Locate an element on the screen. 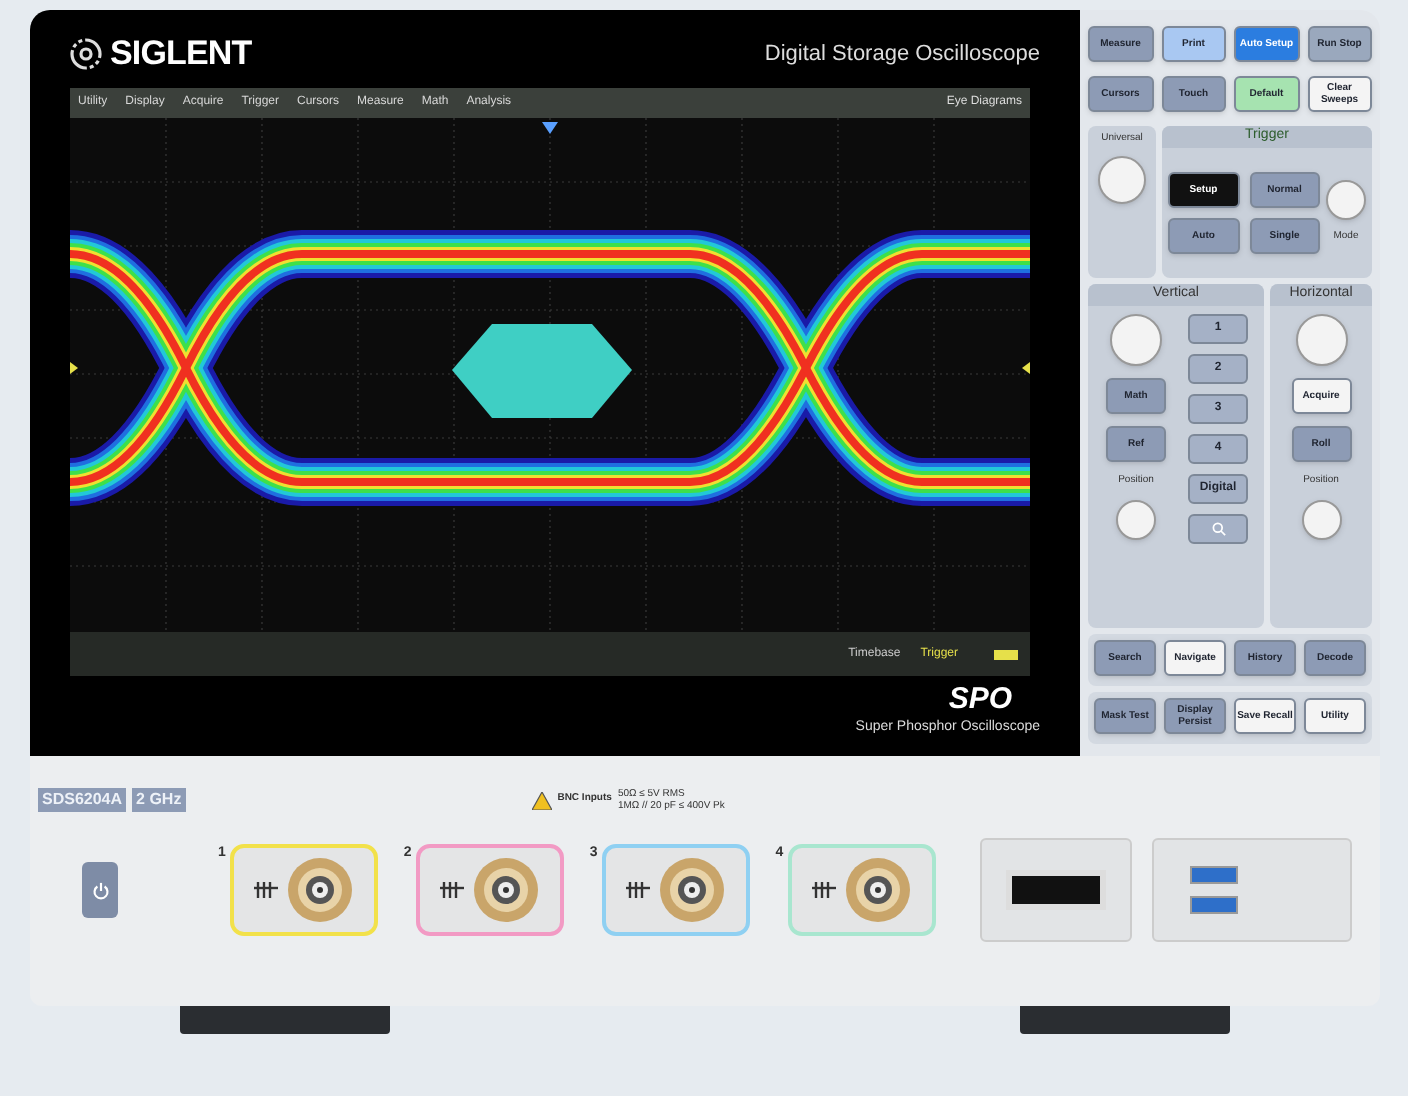 Image resolution: width=1408 pixels, height=1096 pixels. brand-logo: SIGLENT is located at coordinates (181, 54).